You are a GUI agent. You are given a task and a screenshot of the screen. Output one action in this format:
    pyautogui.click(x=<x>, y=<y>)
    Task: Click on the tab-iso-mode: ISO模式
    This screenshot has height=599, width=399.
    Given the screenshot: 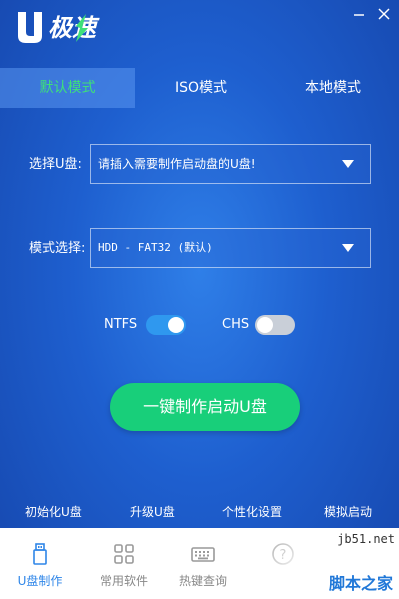 What is the action you would take?
    pyautogui.click(x=201, y=88)
    